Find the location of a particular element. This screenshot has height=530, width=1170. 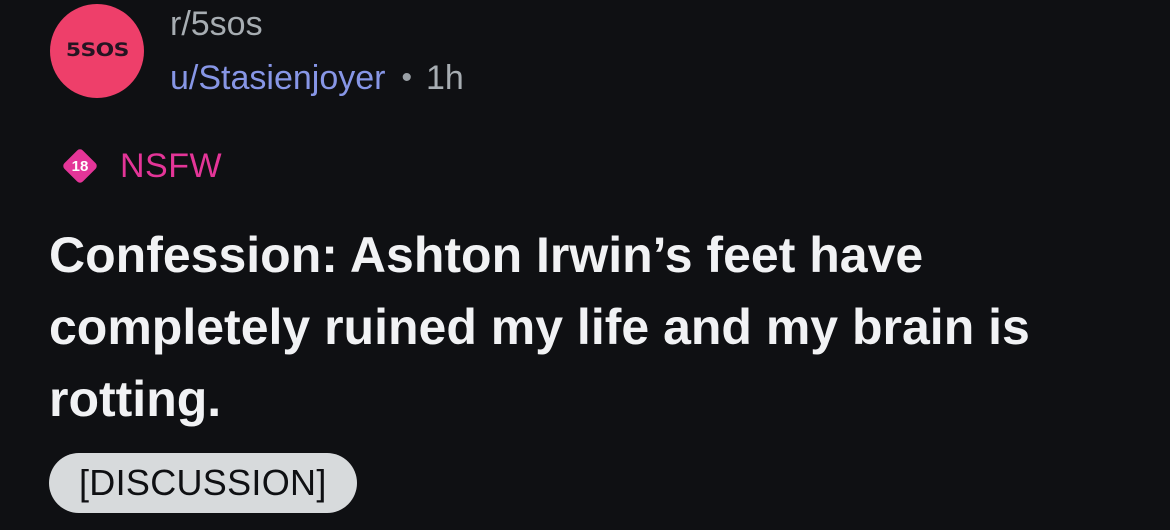

subreddit-avatar-text: 5SOS is located at coordinates (97, 50).